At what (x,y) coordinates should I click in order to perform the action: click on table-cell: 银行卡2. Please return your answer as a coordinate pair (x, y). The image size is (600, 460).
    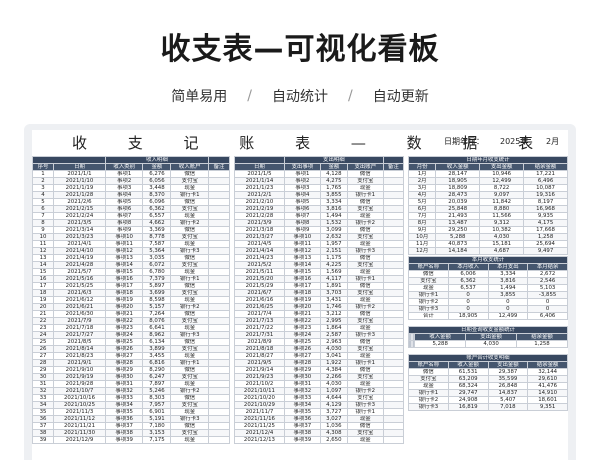
    Looking at the image, I should click on (365, 223).